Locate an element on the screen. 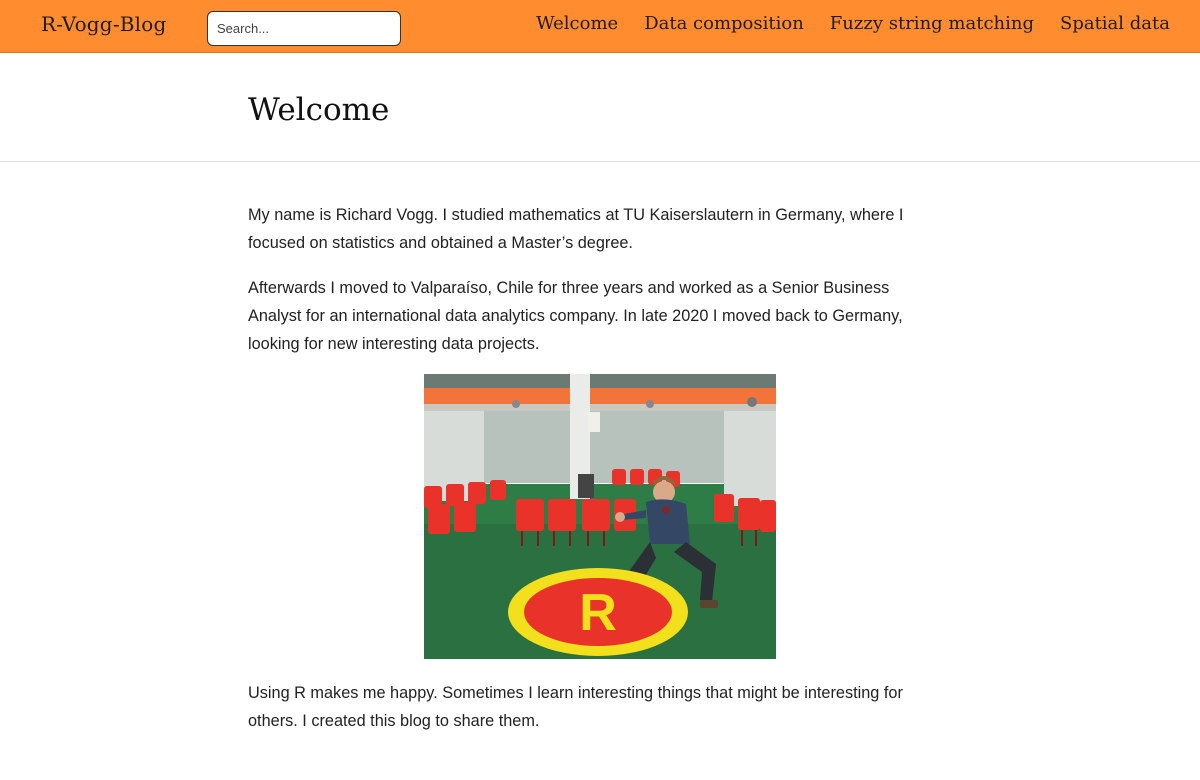 Image resolution: width=1200 pixels, height=780 pixels. title-block: Welcome is located at coordinates (600, 108).